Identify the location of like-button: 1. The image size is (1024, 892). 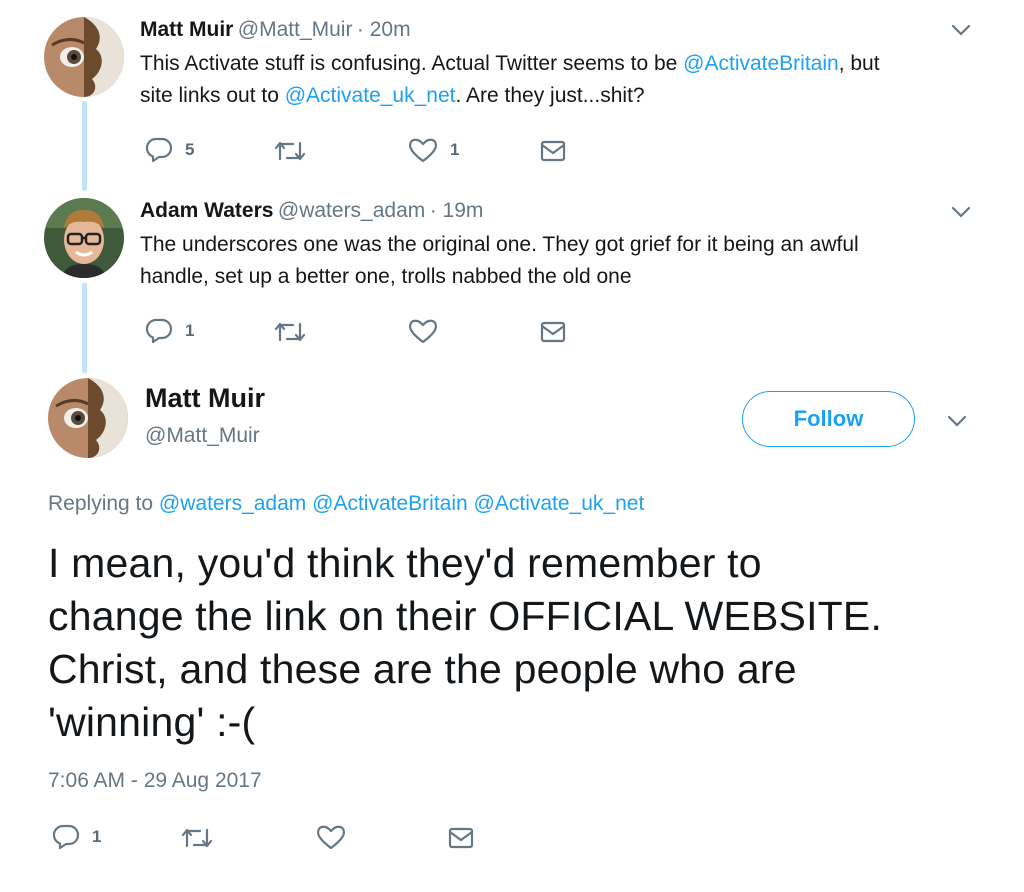
(433, 150).